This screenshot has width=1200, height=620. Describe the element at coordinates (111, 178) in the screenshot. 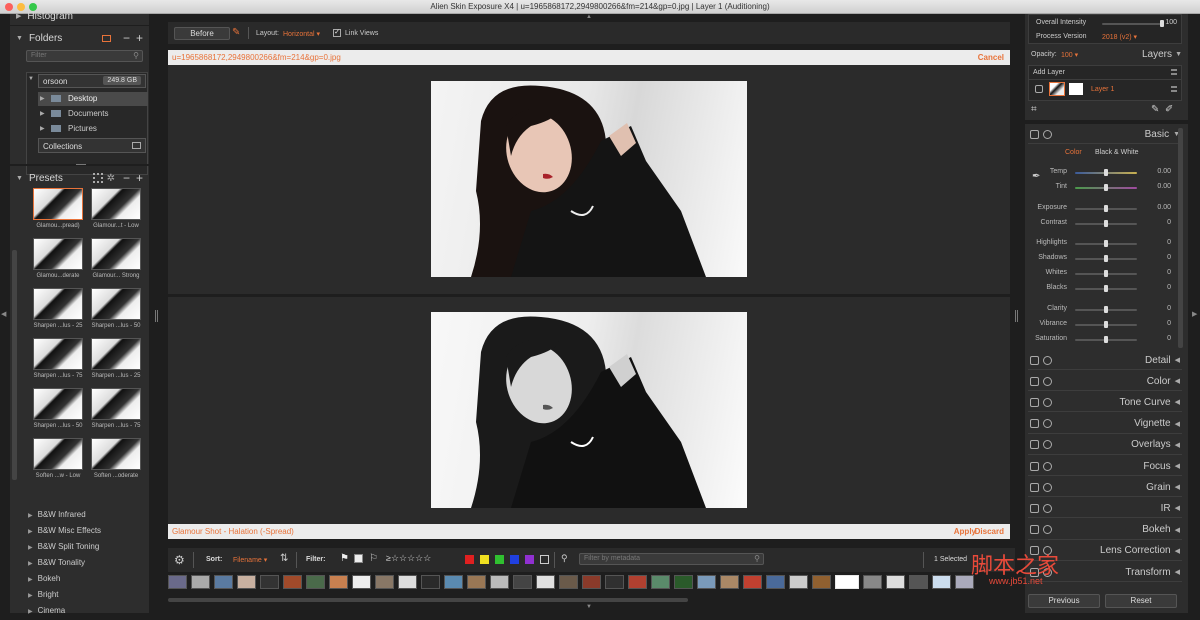

I see `collapse-all-icon: ✲` at that location.